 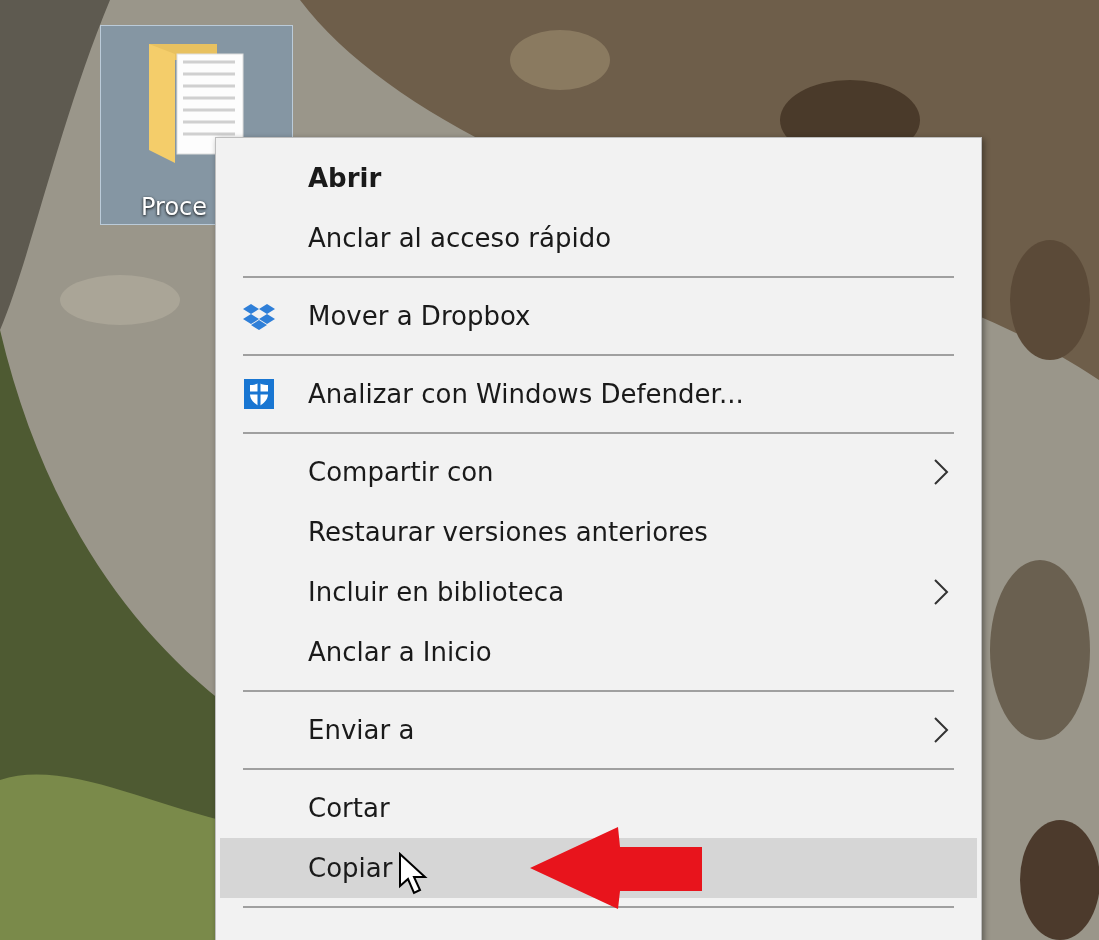 What do you see at coordinates (259, 394) in the screenshot?
I see `shield-icon` at bounding box center [259, 394].